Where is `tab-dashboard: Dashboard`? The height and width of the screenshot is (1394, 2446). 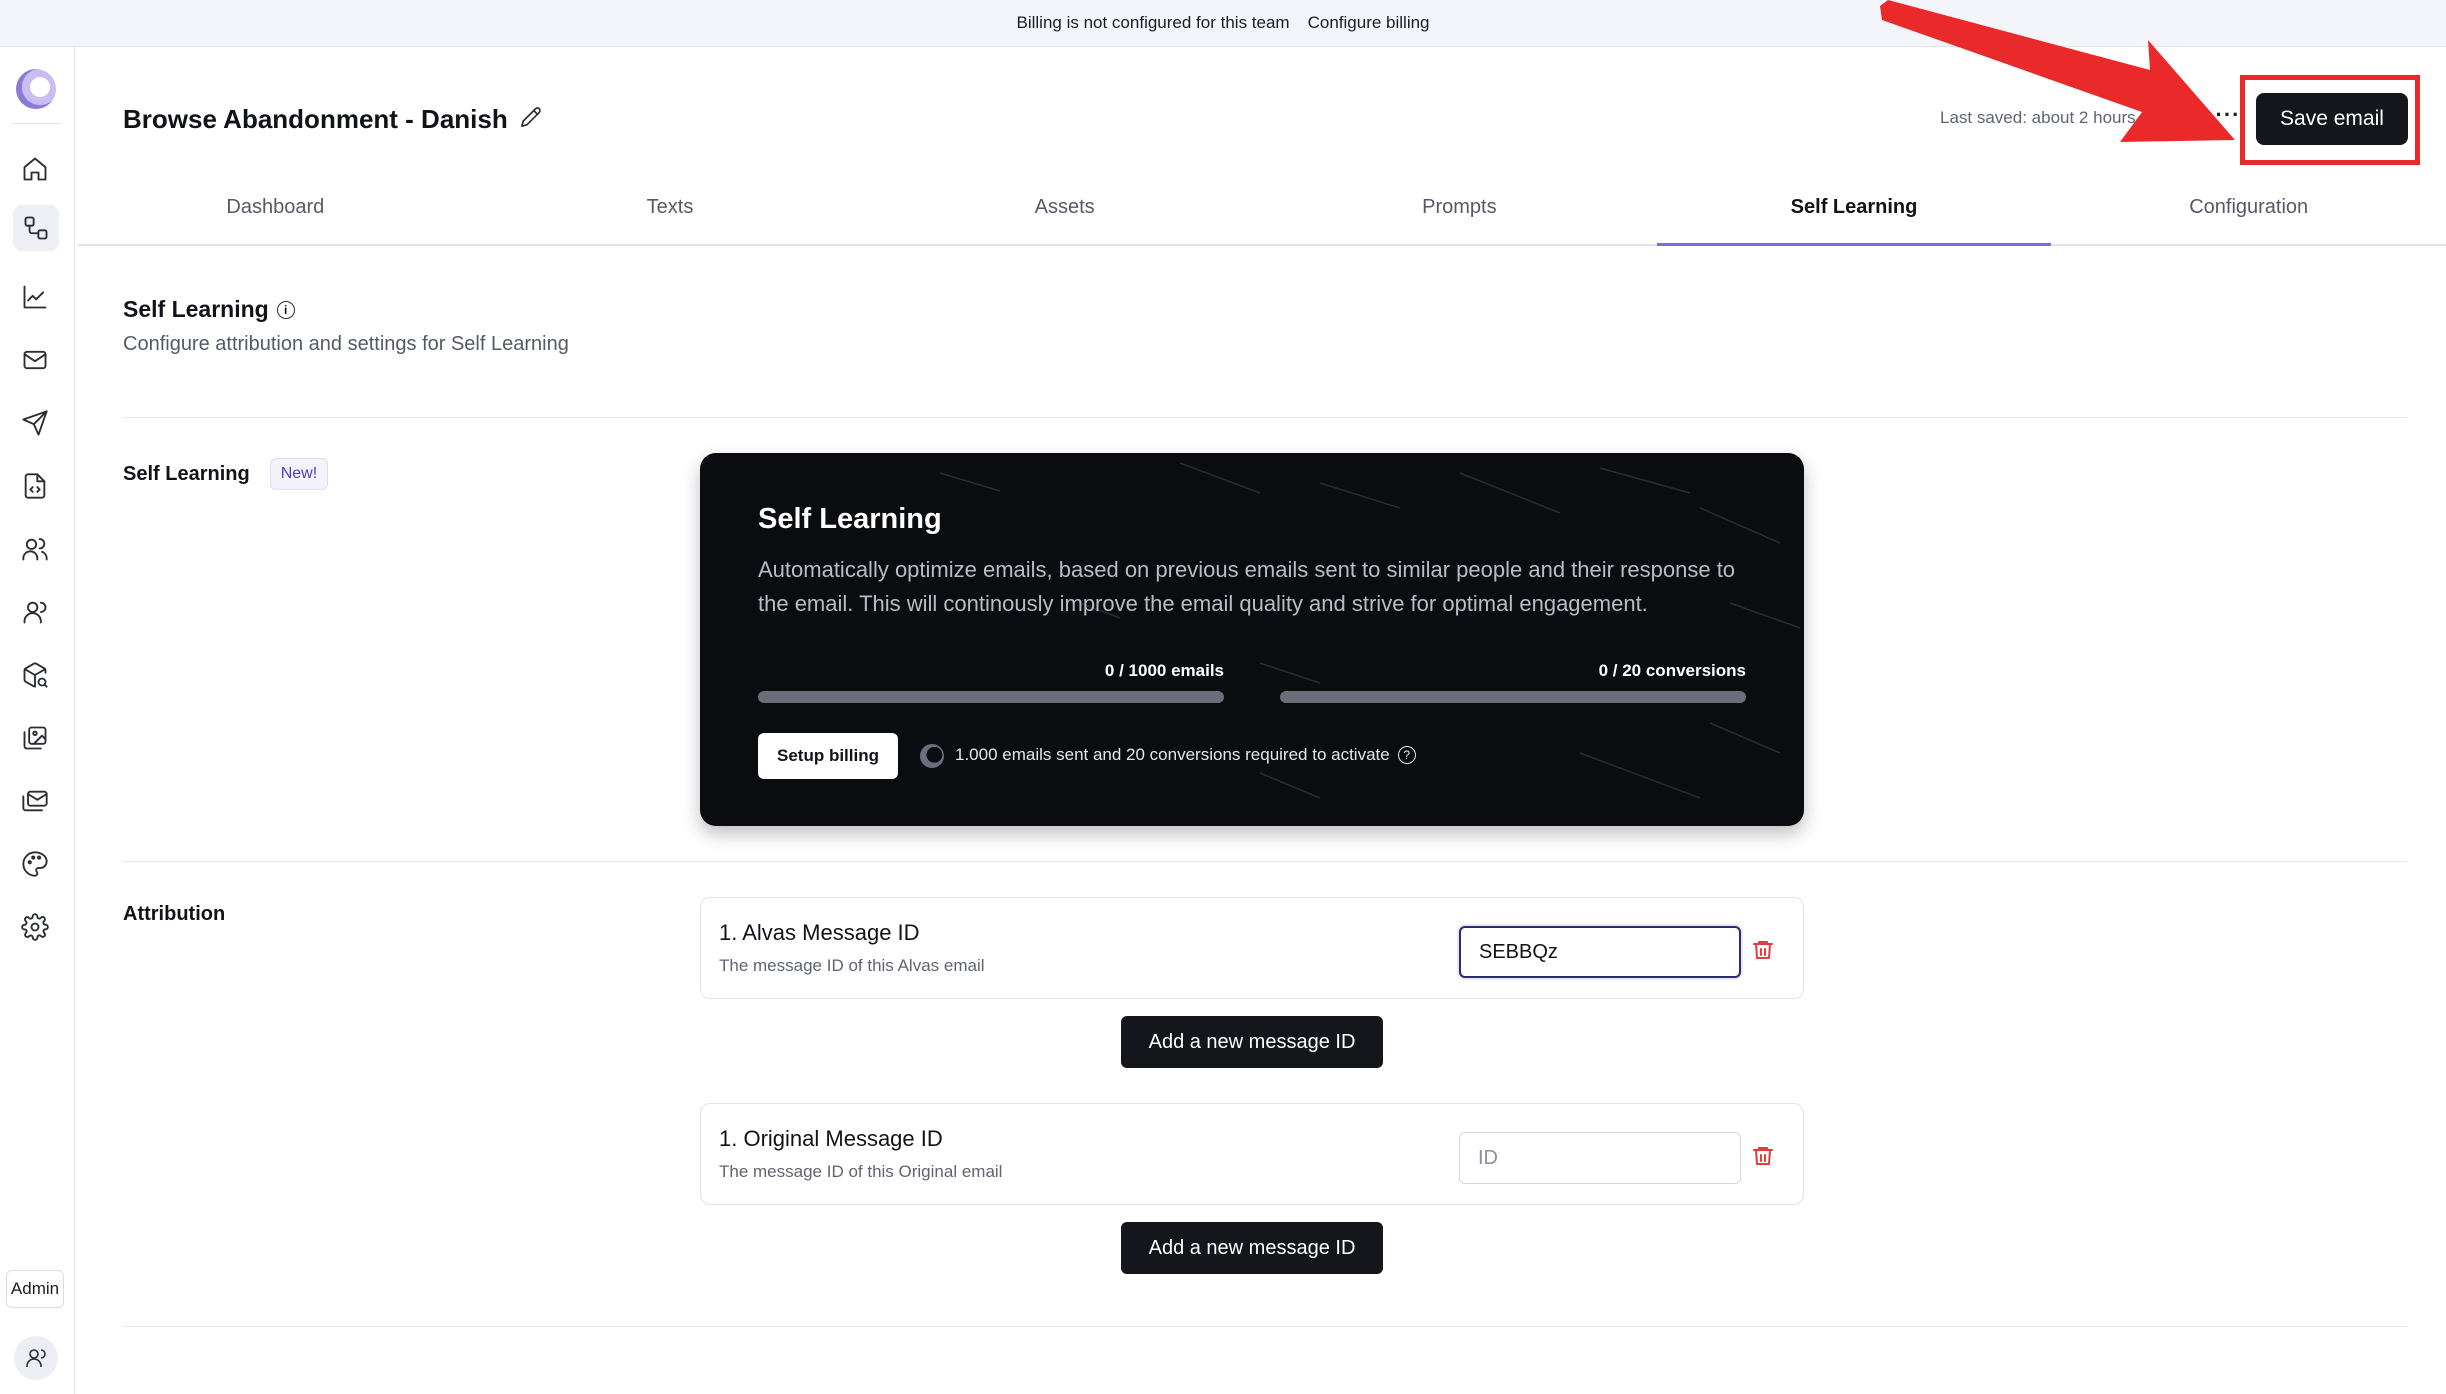
tab-dashboard: Dashboard is located at coordinates (275, 212).